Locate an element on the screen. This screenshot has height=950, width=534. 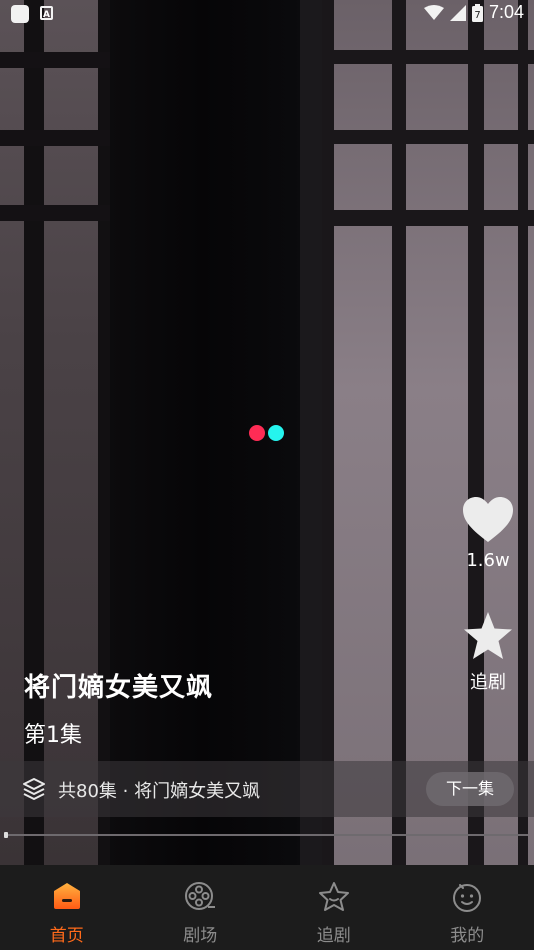
like-button: 1.6w is located at coordinates (488, 533).